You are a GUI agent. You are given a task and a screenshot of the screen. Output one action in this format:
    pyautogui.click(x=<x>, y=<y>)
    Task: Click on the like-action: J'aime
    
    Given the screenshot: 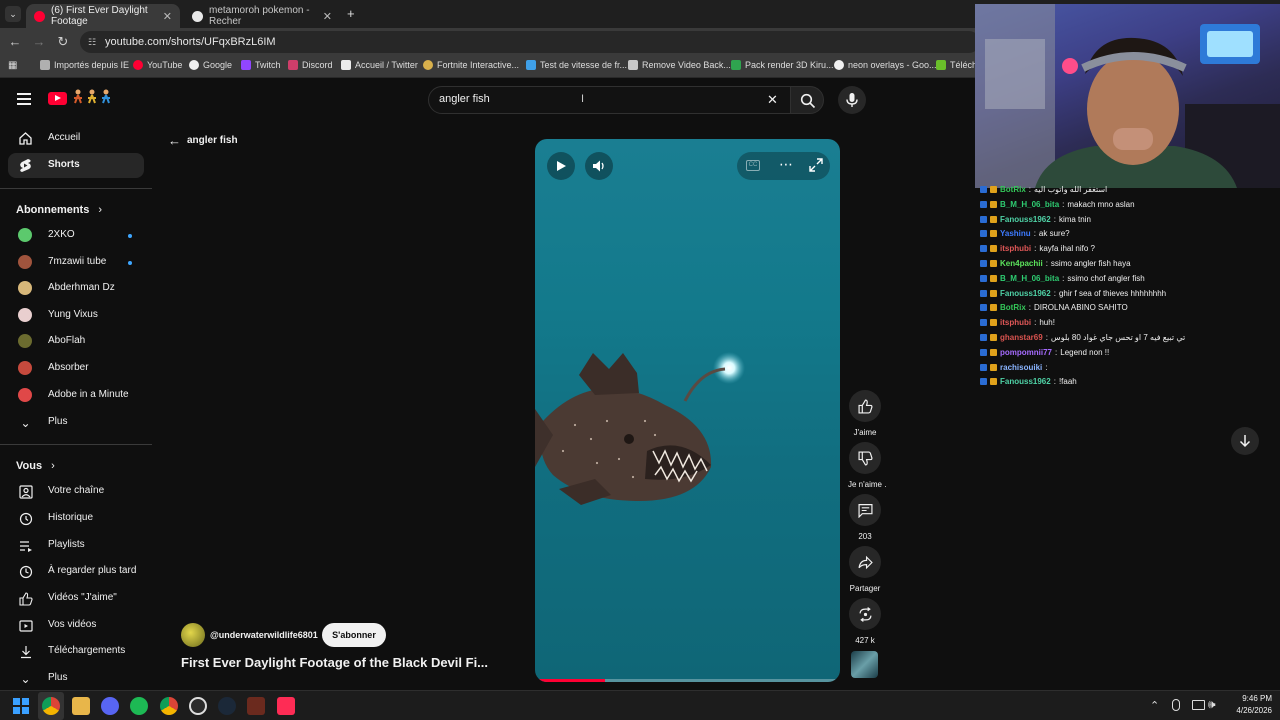 What is the action you would take?
    pyautogui.click(x=865, y=413)
    